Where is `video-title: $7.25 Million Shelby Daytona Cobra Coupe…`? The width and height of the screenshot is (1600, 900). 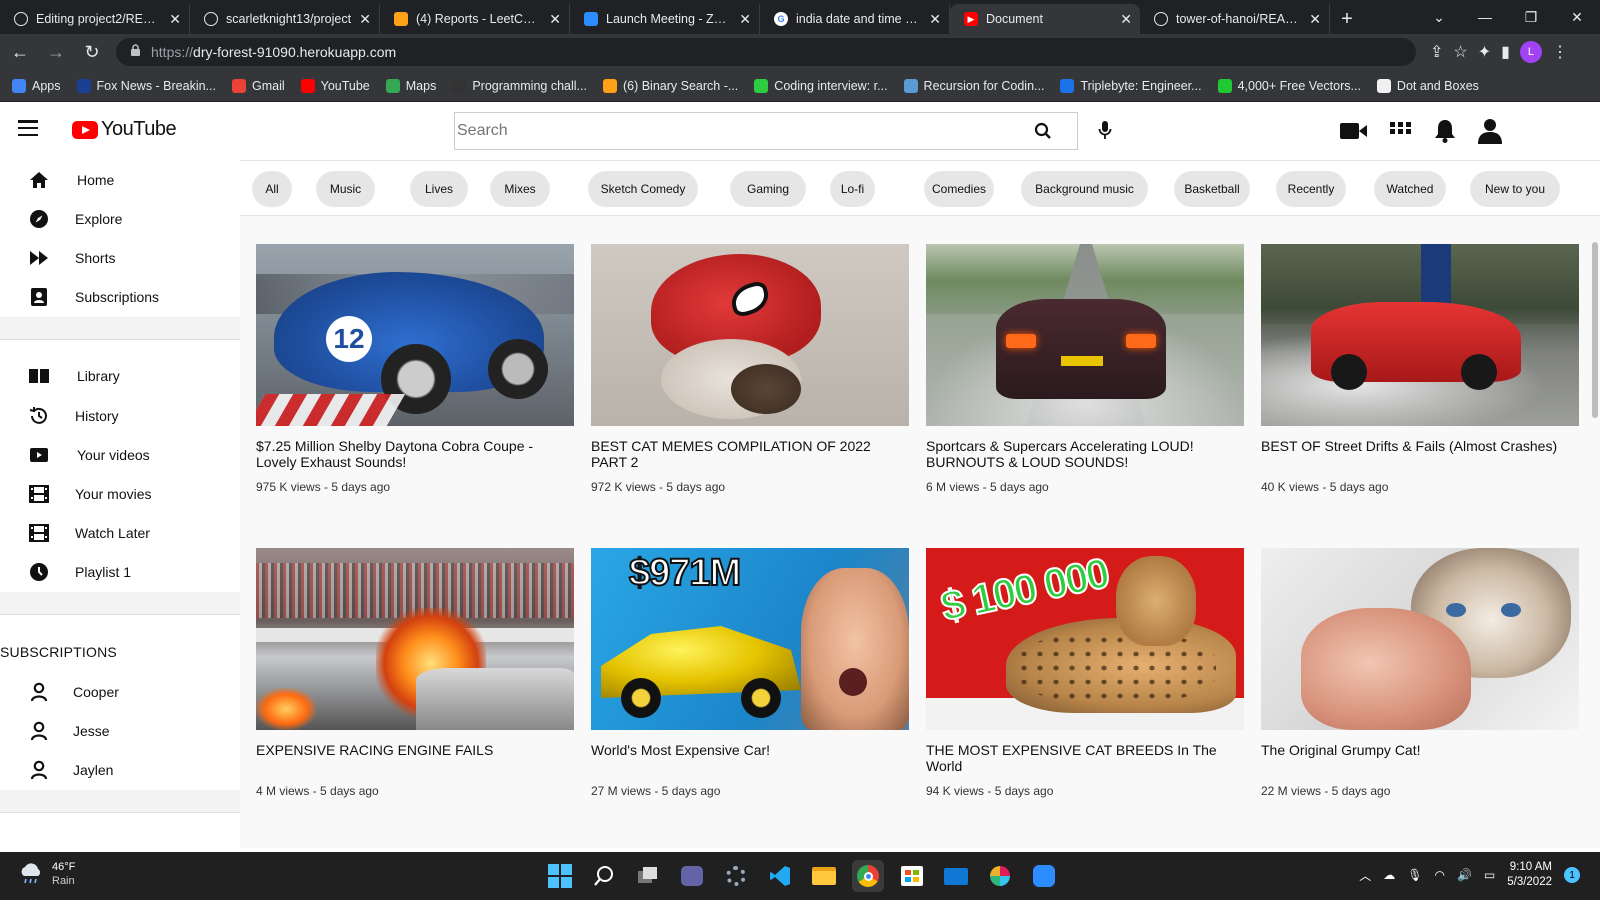 video-title: $7.25 Million Shelby Daytona Cobra Coupe… is located at coordinates (415, 455).